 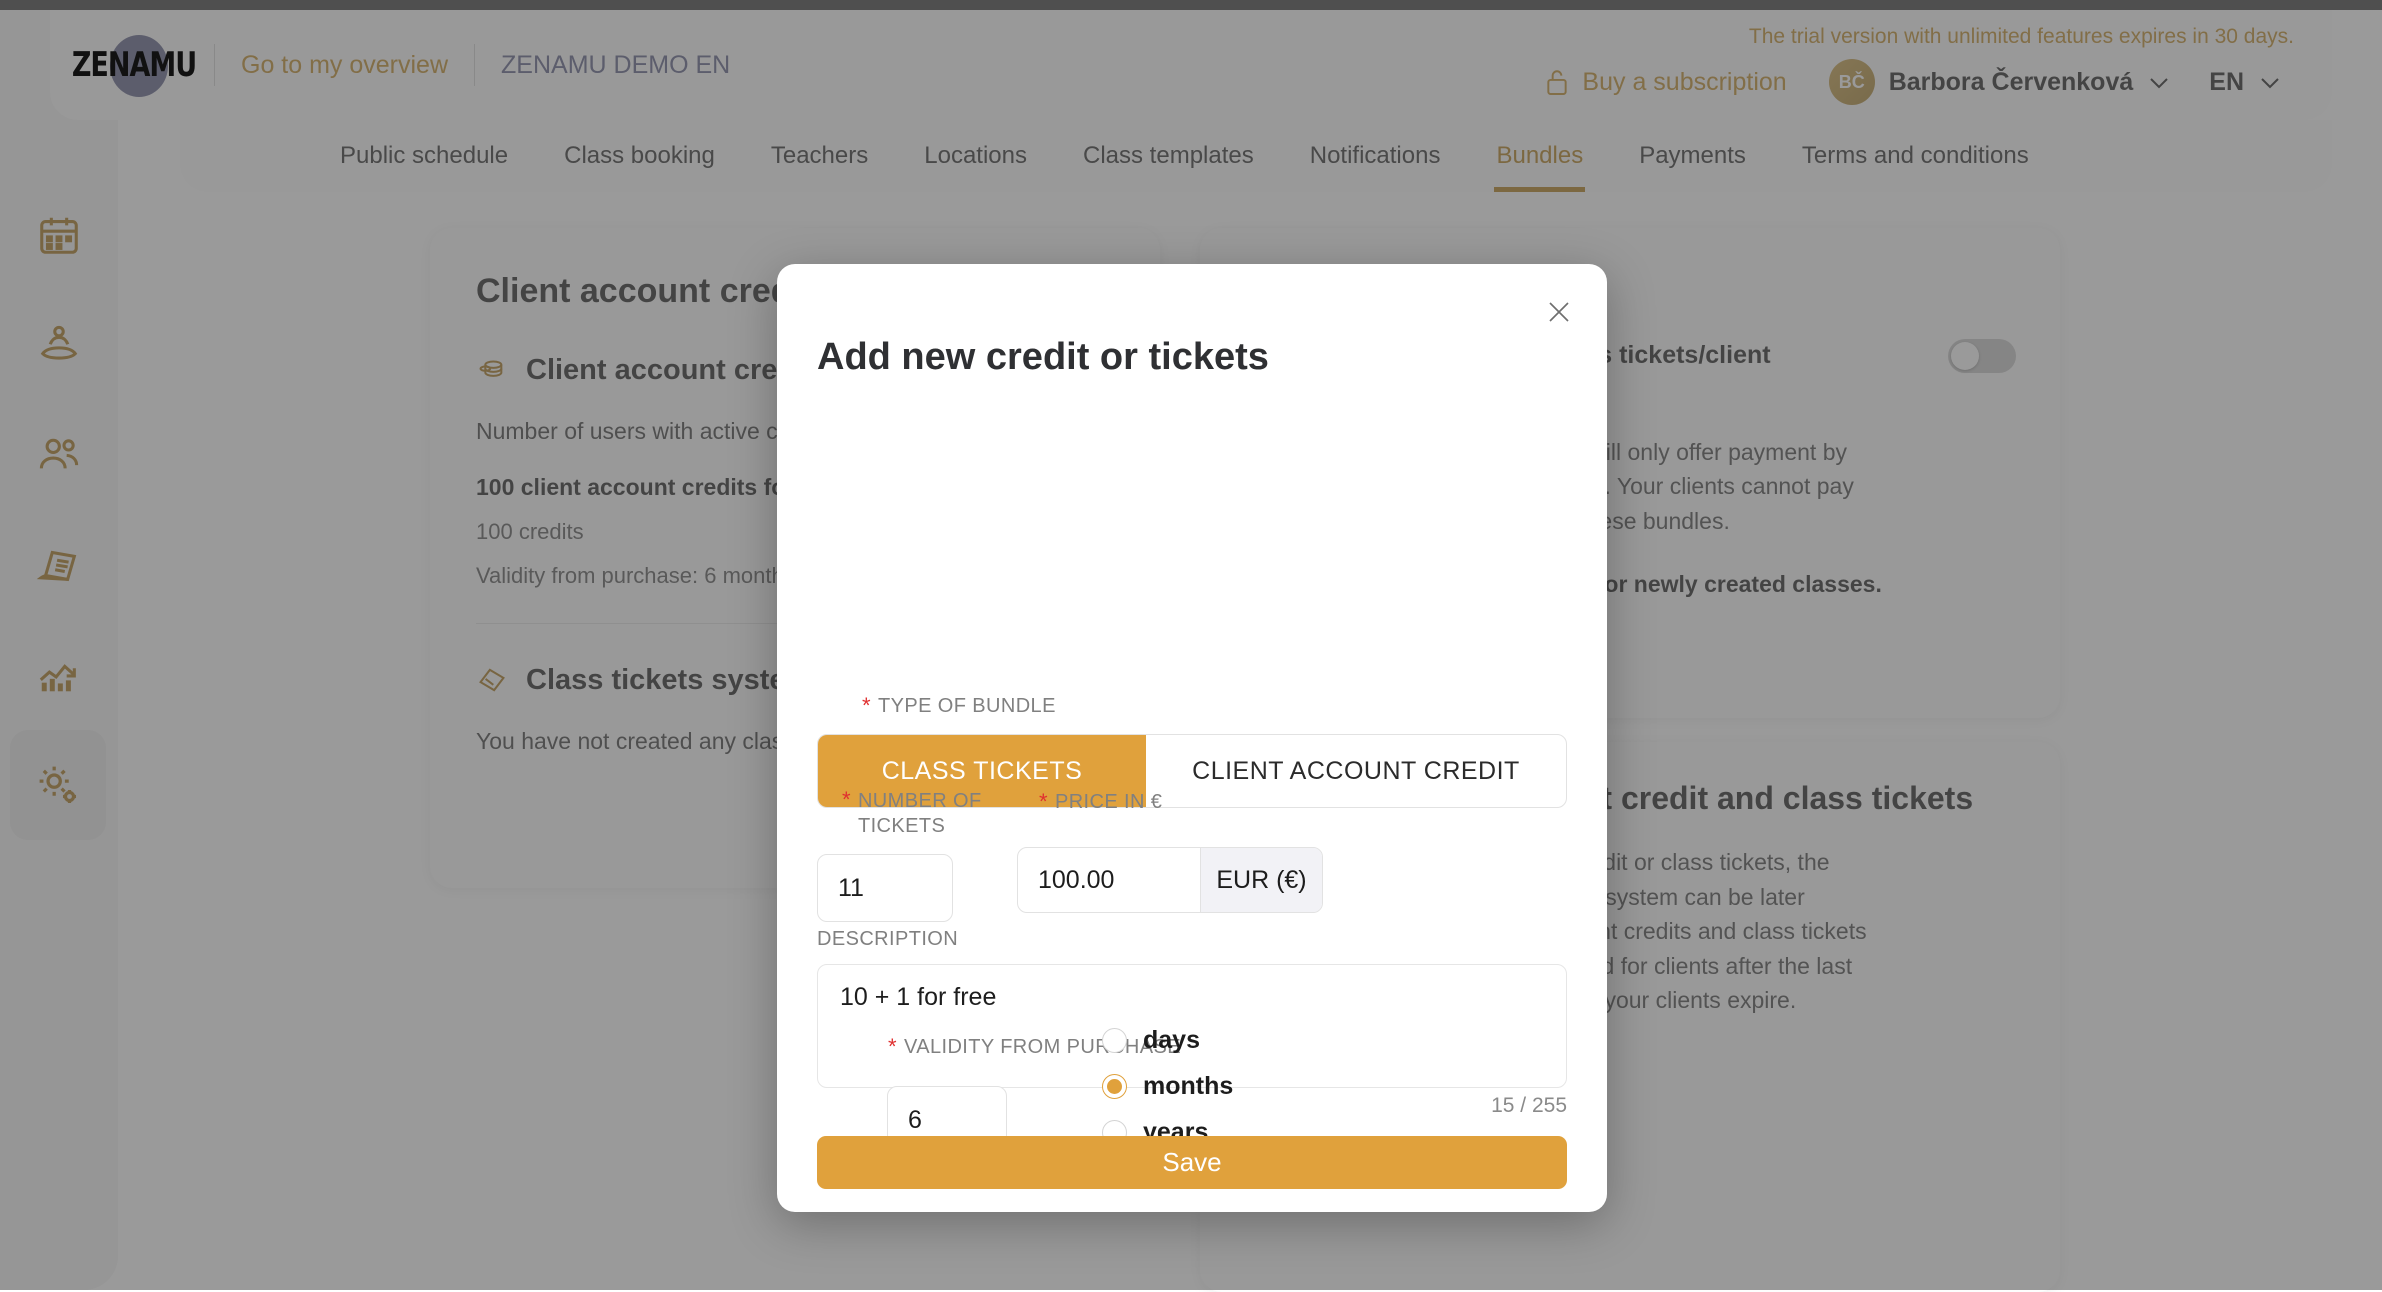 What do you see at coordinates (925, 814) in the screenshot?
I see `number-of-tickets-label-text: NUMBER OF TICKETS` at bounding box center [925, 814].